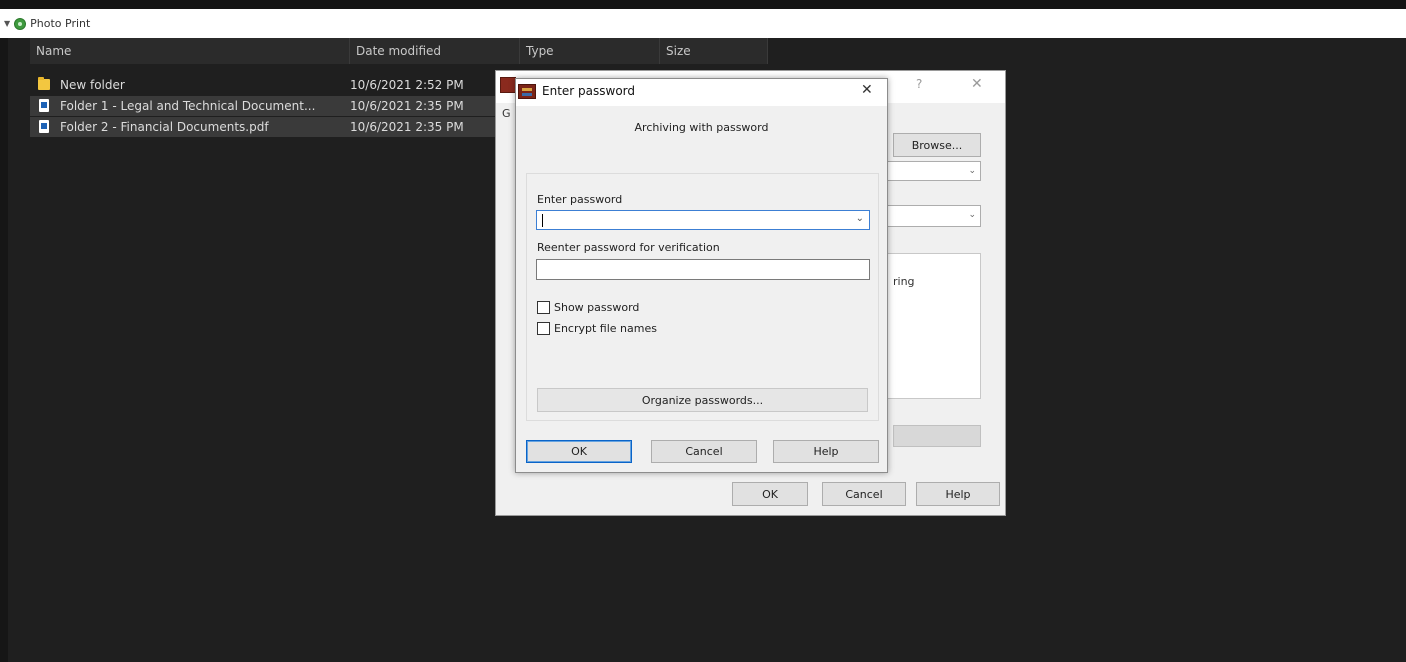 The height and width of the screenshot is (662, 1406). I want to click on partial-option-label: ring, so click(904, 281).